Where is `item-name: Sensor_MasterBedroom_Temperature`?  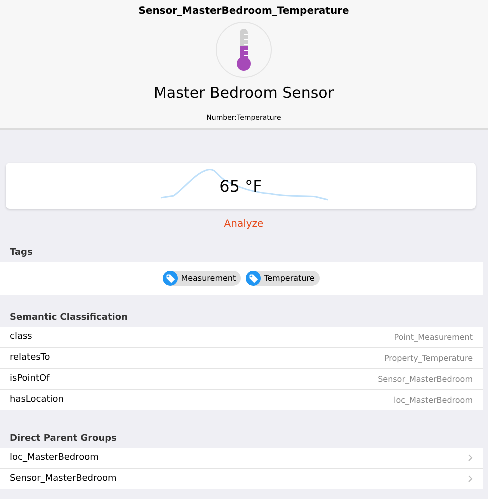
item-name: Sensor_MasterBedroom_Temperature is located at coordinates (244, 11).